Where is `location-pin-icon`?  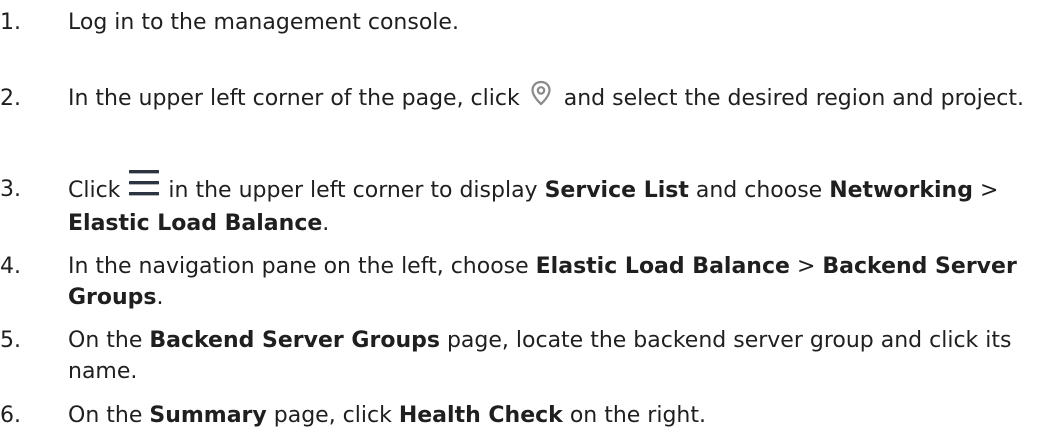
location-pin-icon is located at coordinates (541, 93).